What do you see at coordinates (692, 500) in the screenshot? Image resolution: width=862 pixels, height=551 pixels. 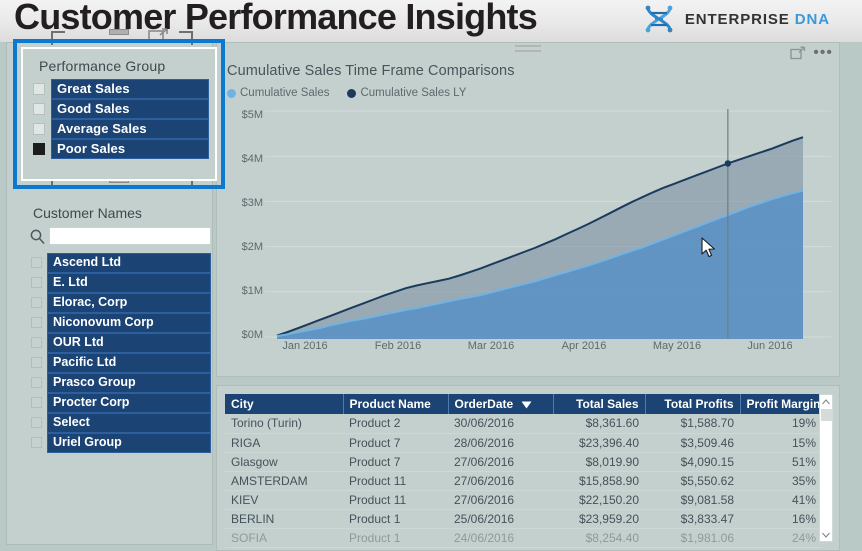 I see `cell-total-profits: $9,081.58` at bounding box center [692, 500].